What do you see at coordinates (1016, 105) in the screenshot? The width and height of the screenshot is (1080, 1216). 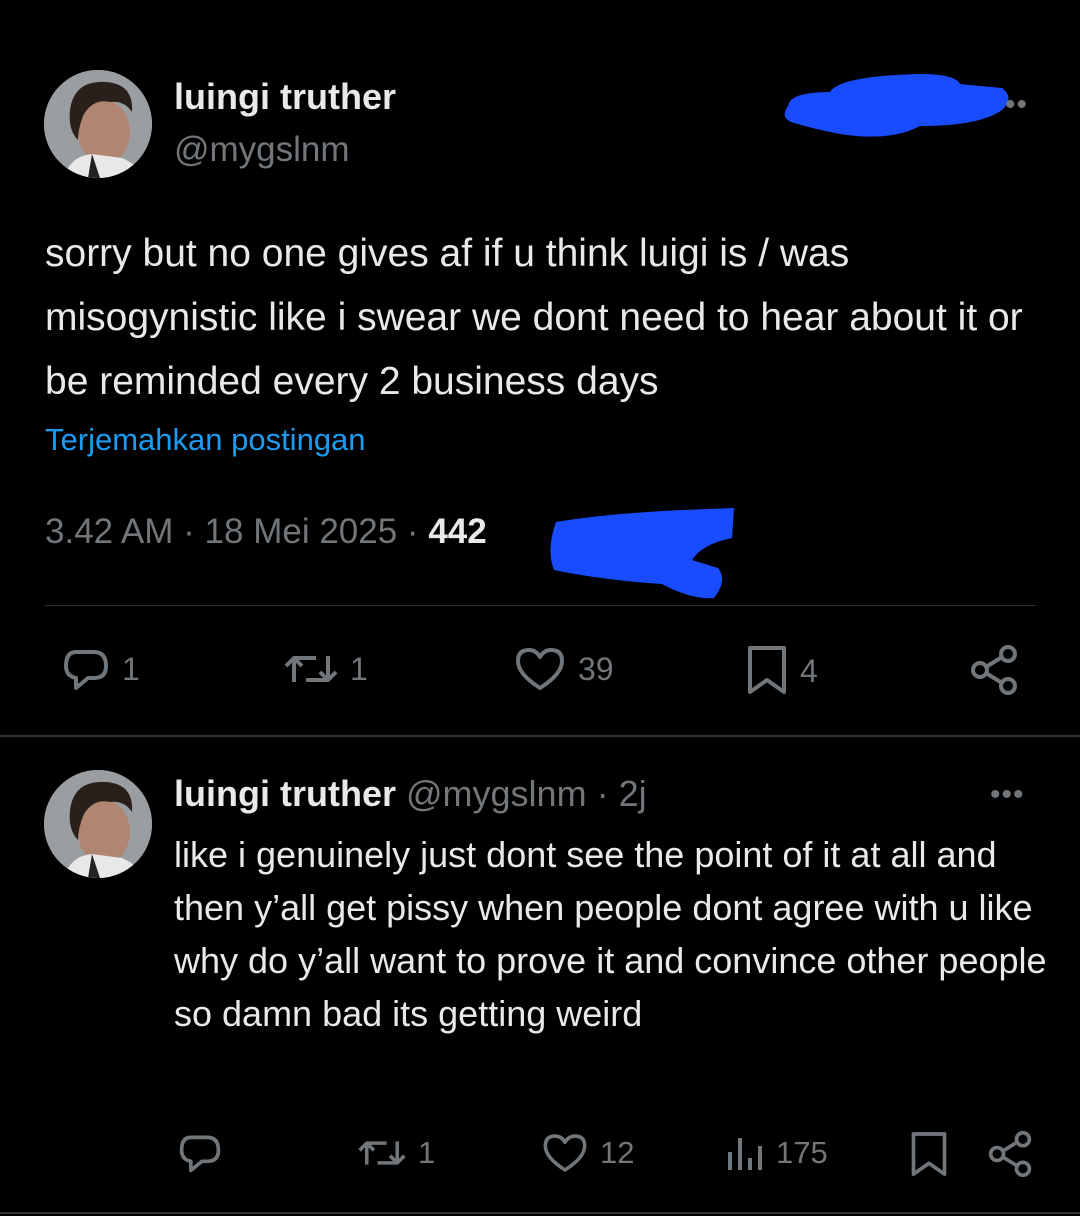 I see `more-icon: ••` at bounding box center [1016, 105].